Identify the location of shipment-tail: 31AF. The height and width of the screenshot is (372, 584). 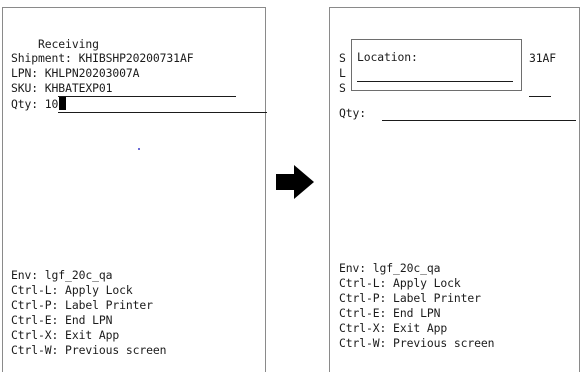
(543, 58).